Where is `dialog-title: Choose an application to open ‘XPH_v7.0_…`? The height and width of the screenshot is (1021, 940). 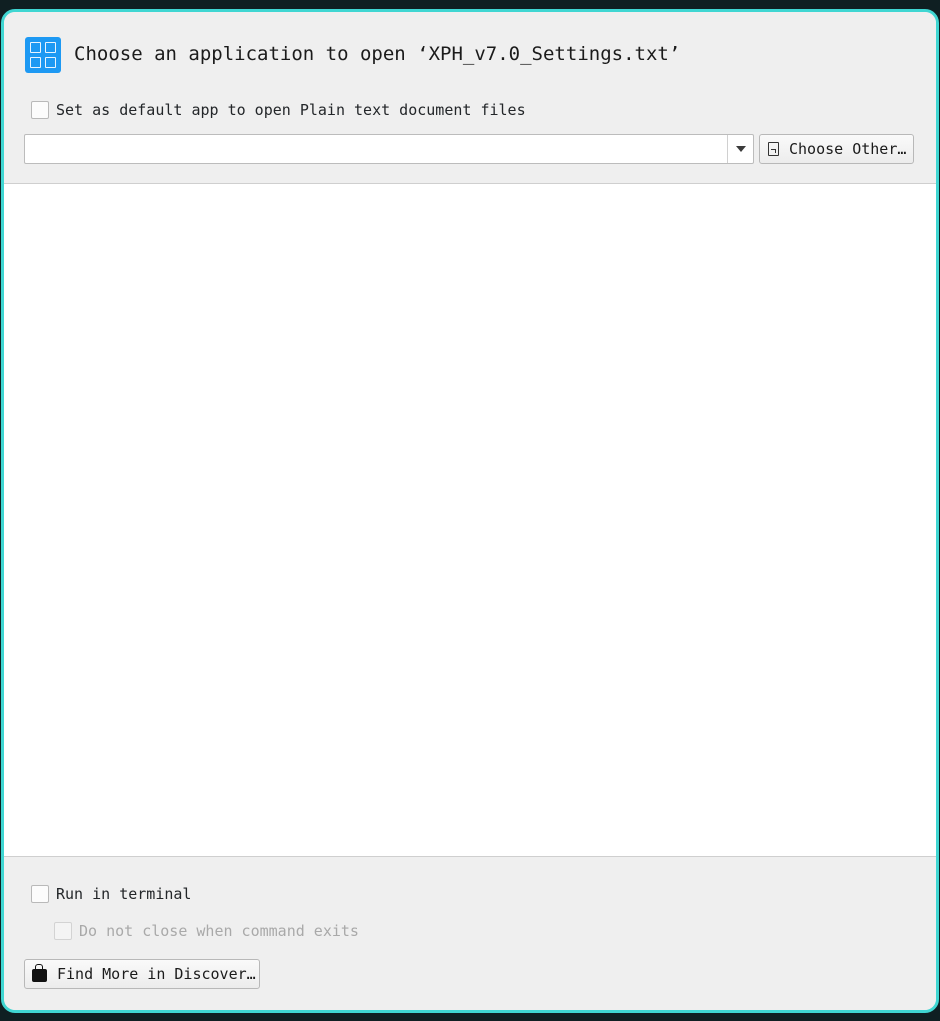
dialog-title: Choose an application to open ‘XPH_v7.0_… is located at coordinates (377, 54).